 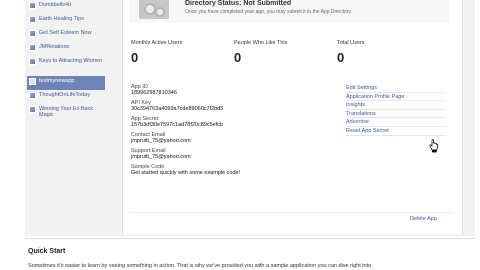 I want to click on sidebar-item-label: Winning Your Ex Back Magic, so click(x=66, y=112).